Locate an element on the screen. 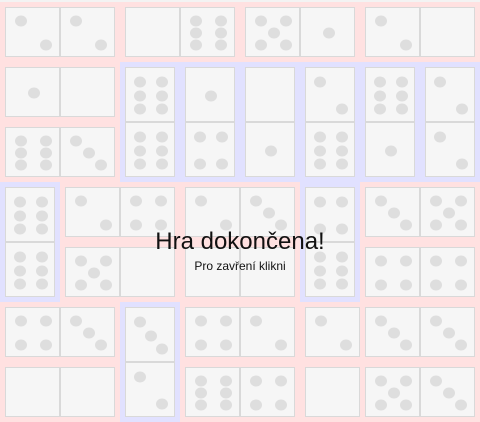 The height and width of the screenshot is (422, 480). game-over-title: Hra dokončena! is located at coordinates (240, 241).